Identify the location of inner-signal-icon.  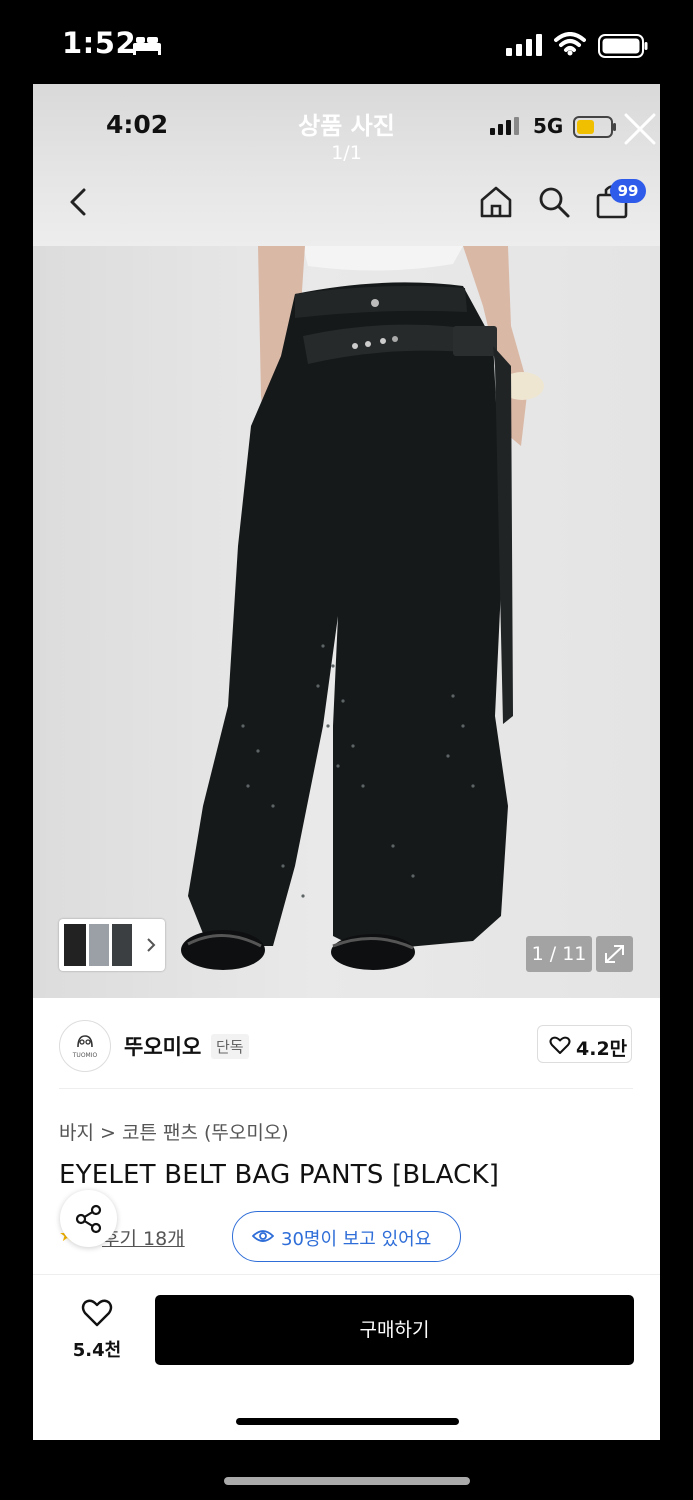
(504, 126).